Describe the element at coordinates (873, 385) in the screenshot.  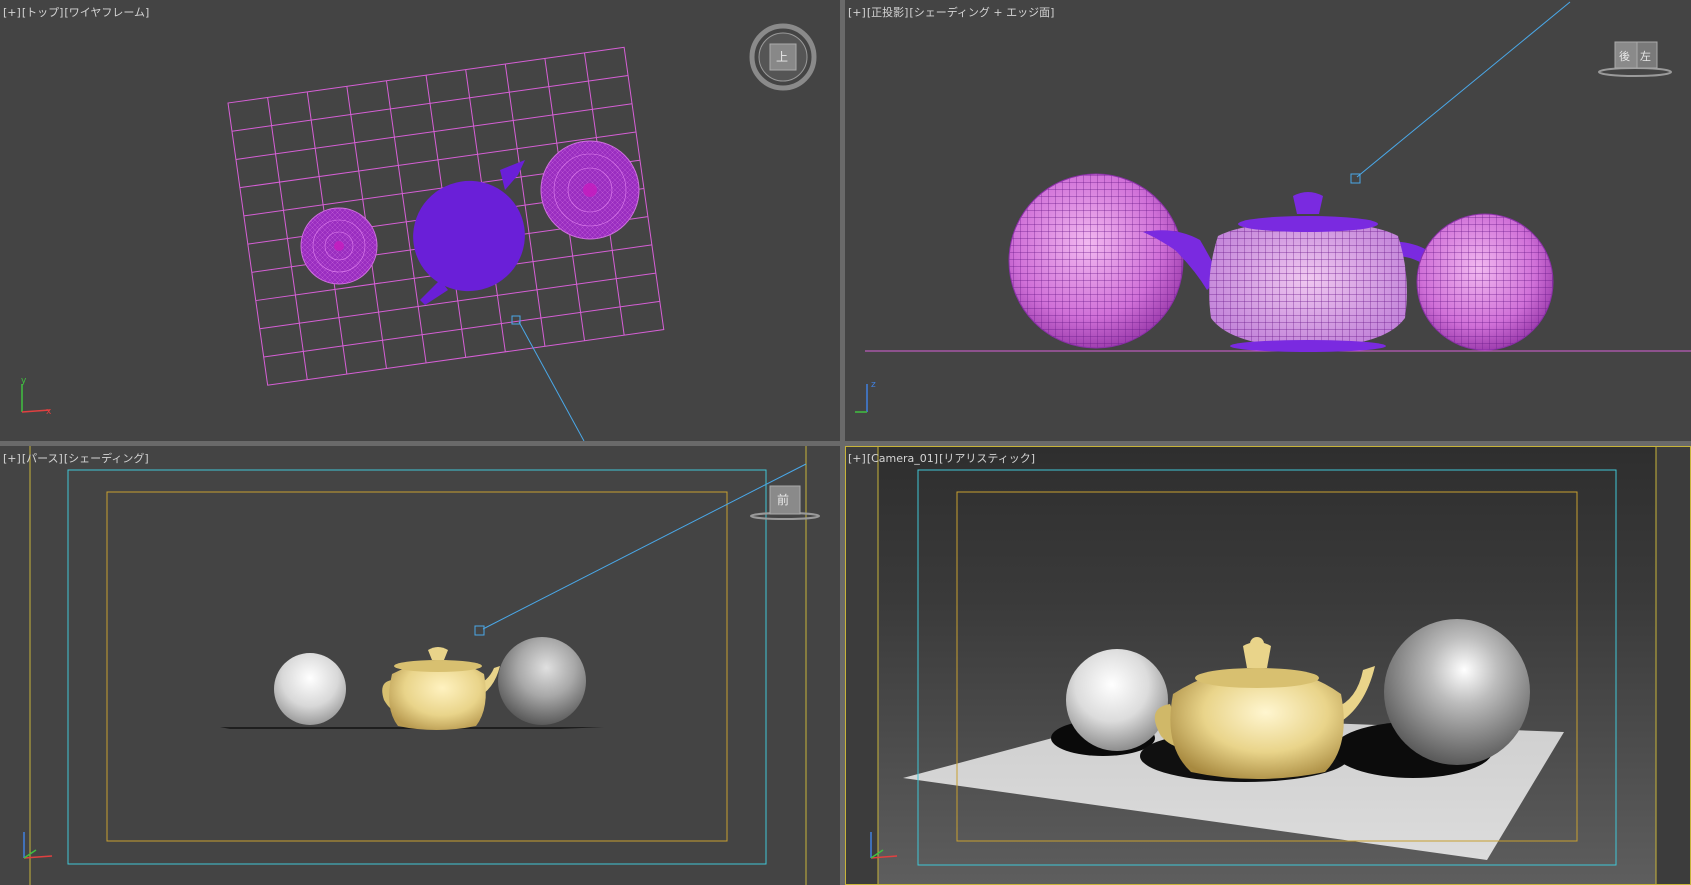
I see `axis-label-z: z` at that location.